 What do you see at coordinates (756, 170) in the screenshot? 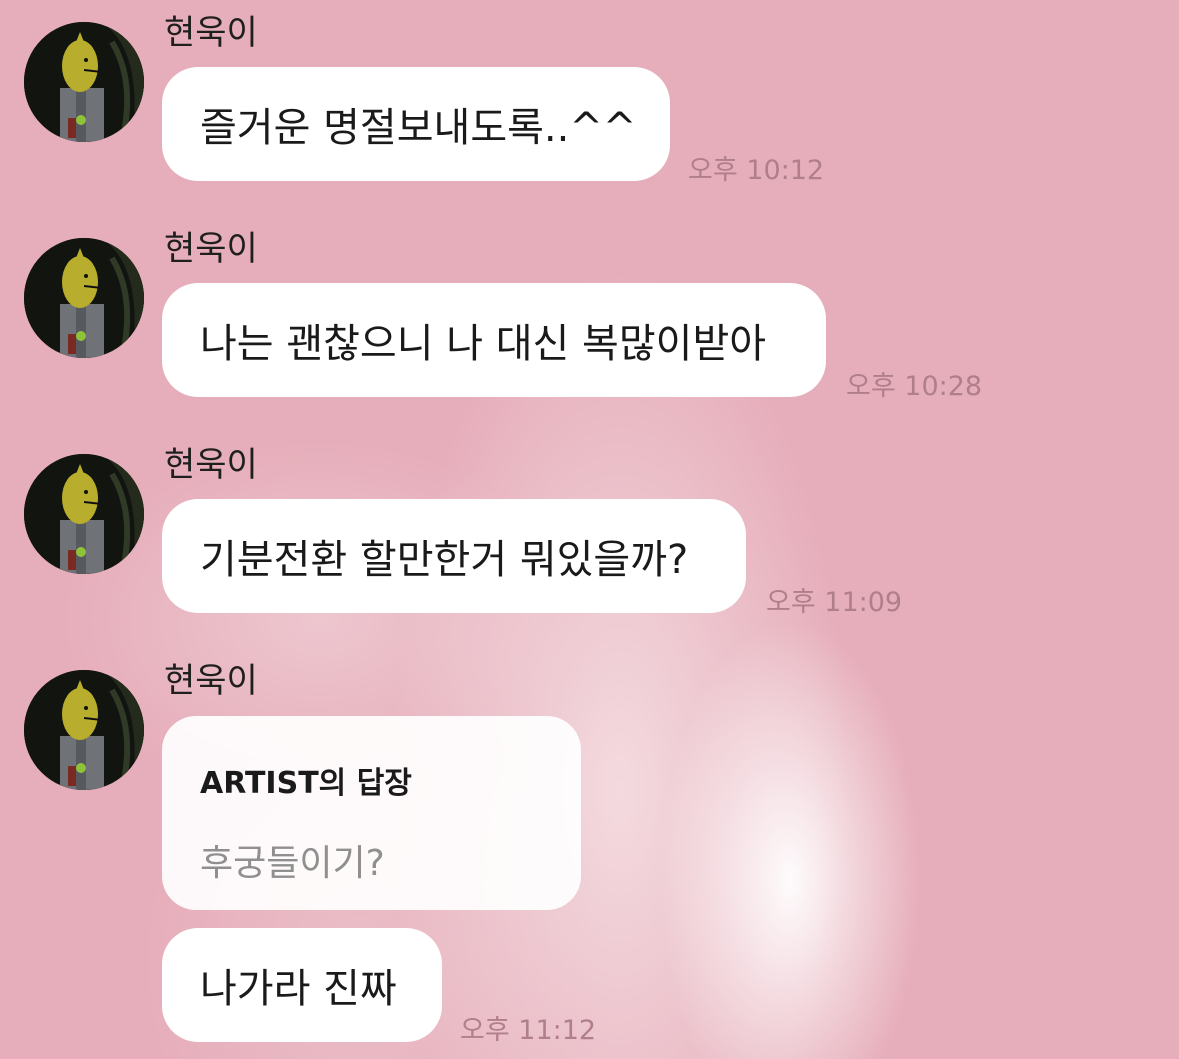
I see `message-timestamp: 오후 10:12` at bounding box center [756, 170].